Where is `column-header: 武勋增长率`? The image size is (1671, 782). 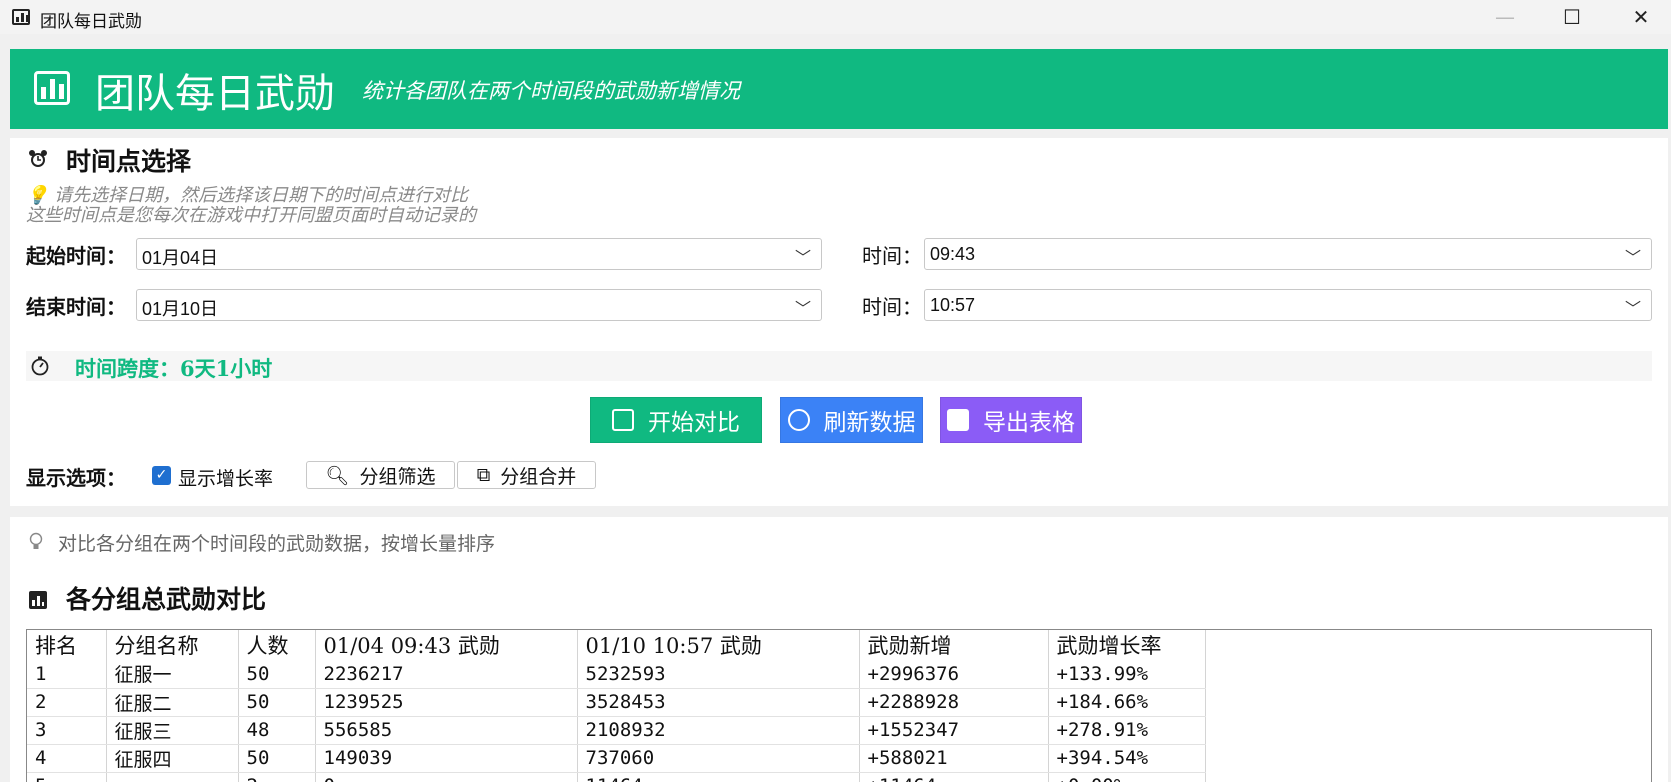 column-header: 武勋增长率 is located at coordinates (1127, 645).